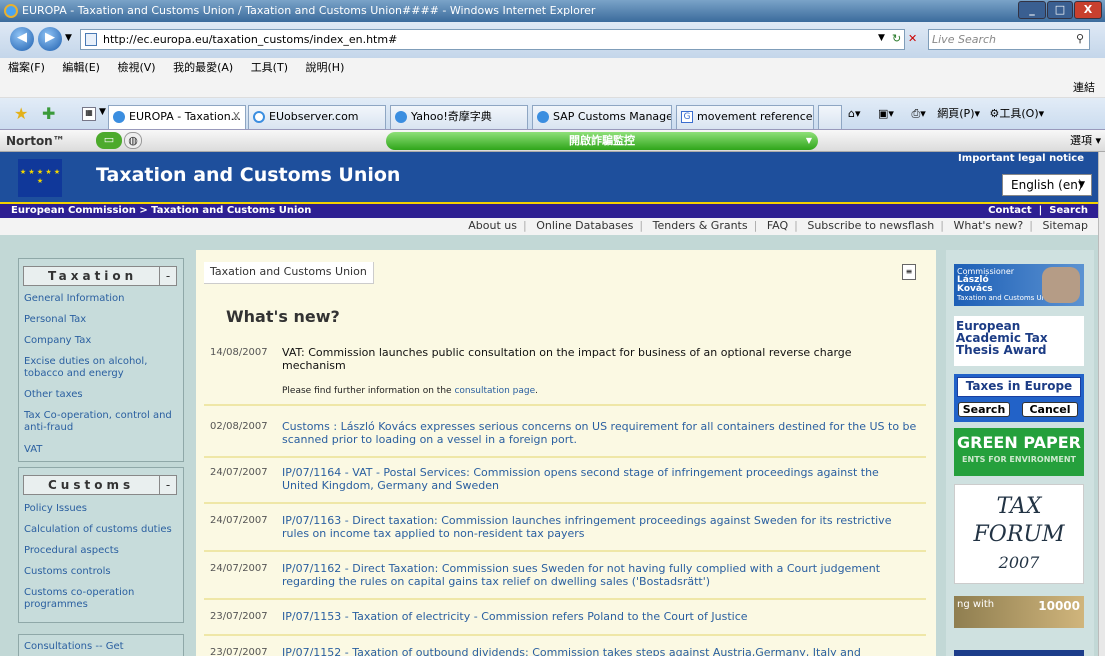 The height and width of the screenshot is (656, 1105). What do you see at coordinates (21, 113) in the screenshot?
I see `favorites-star-icon: ★` at bounding box center [21, 113].